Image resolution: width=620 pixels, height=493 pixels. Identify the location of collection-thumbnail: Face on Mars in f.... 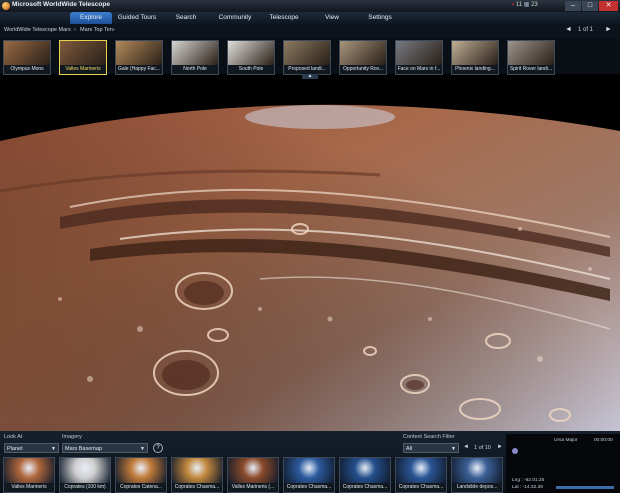
(419, 57).